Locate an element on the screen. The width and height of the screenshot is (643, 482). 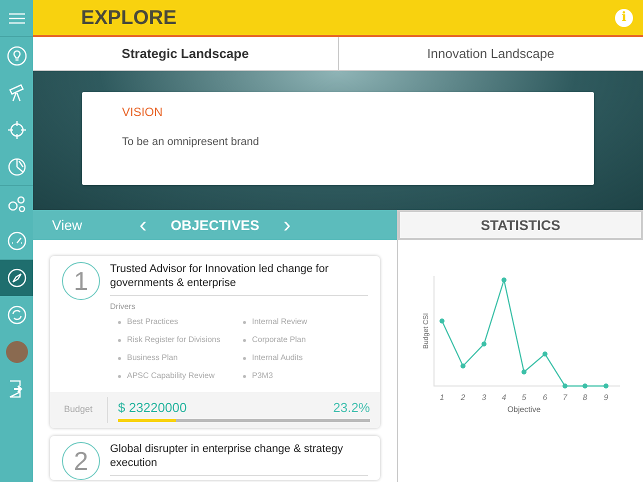
driver-item: Corporate Plan is located at coordinates (279, 340).